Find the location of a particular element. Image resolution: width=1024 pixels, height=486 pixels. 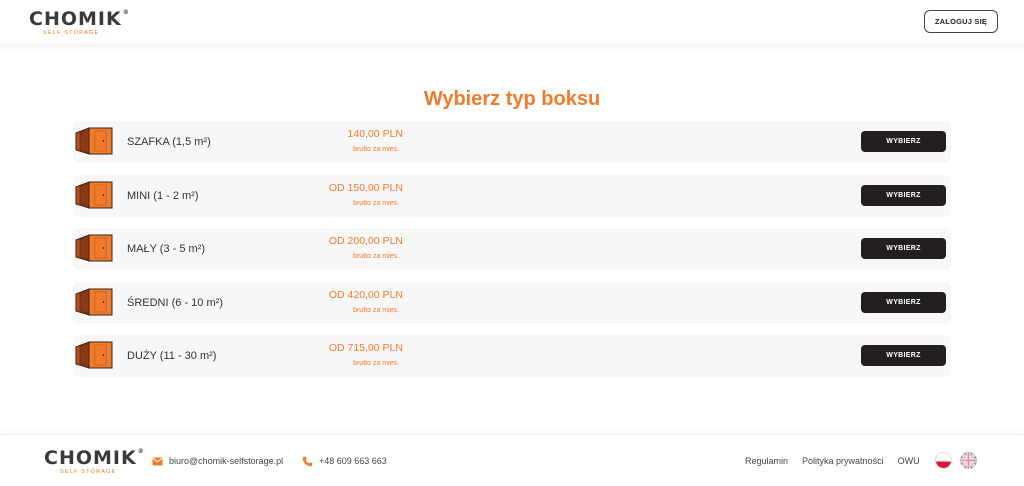

box-type-price-block: OD 200,00 PLN brutto za mies. is located at coordinates (349, 248).